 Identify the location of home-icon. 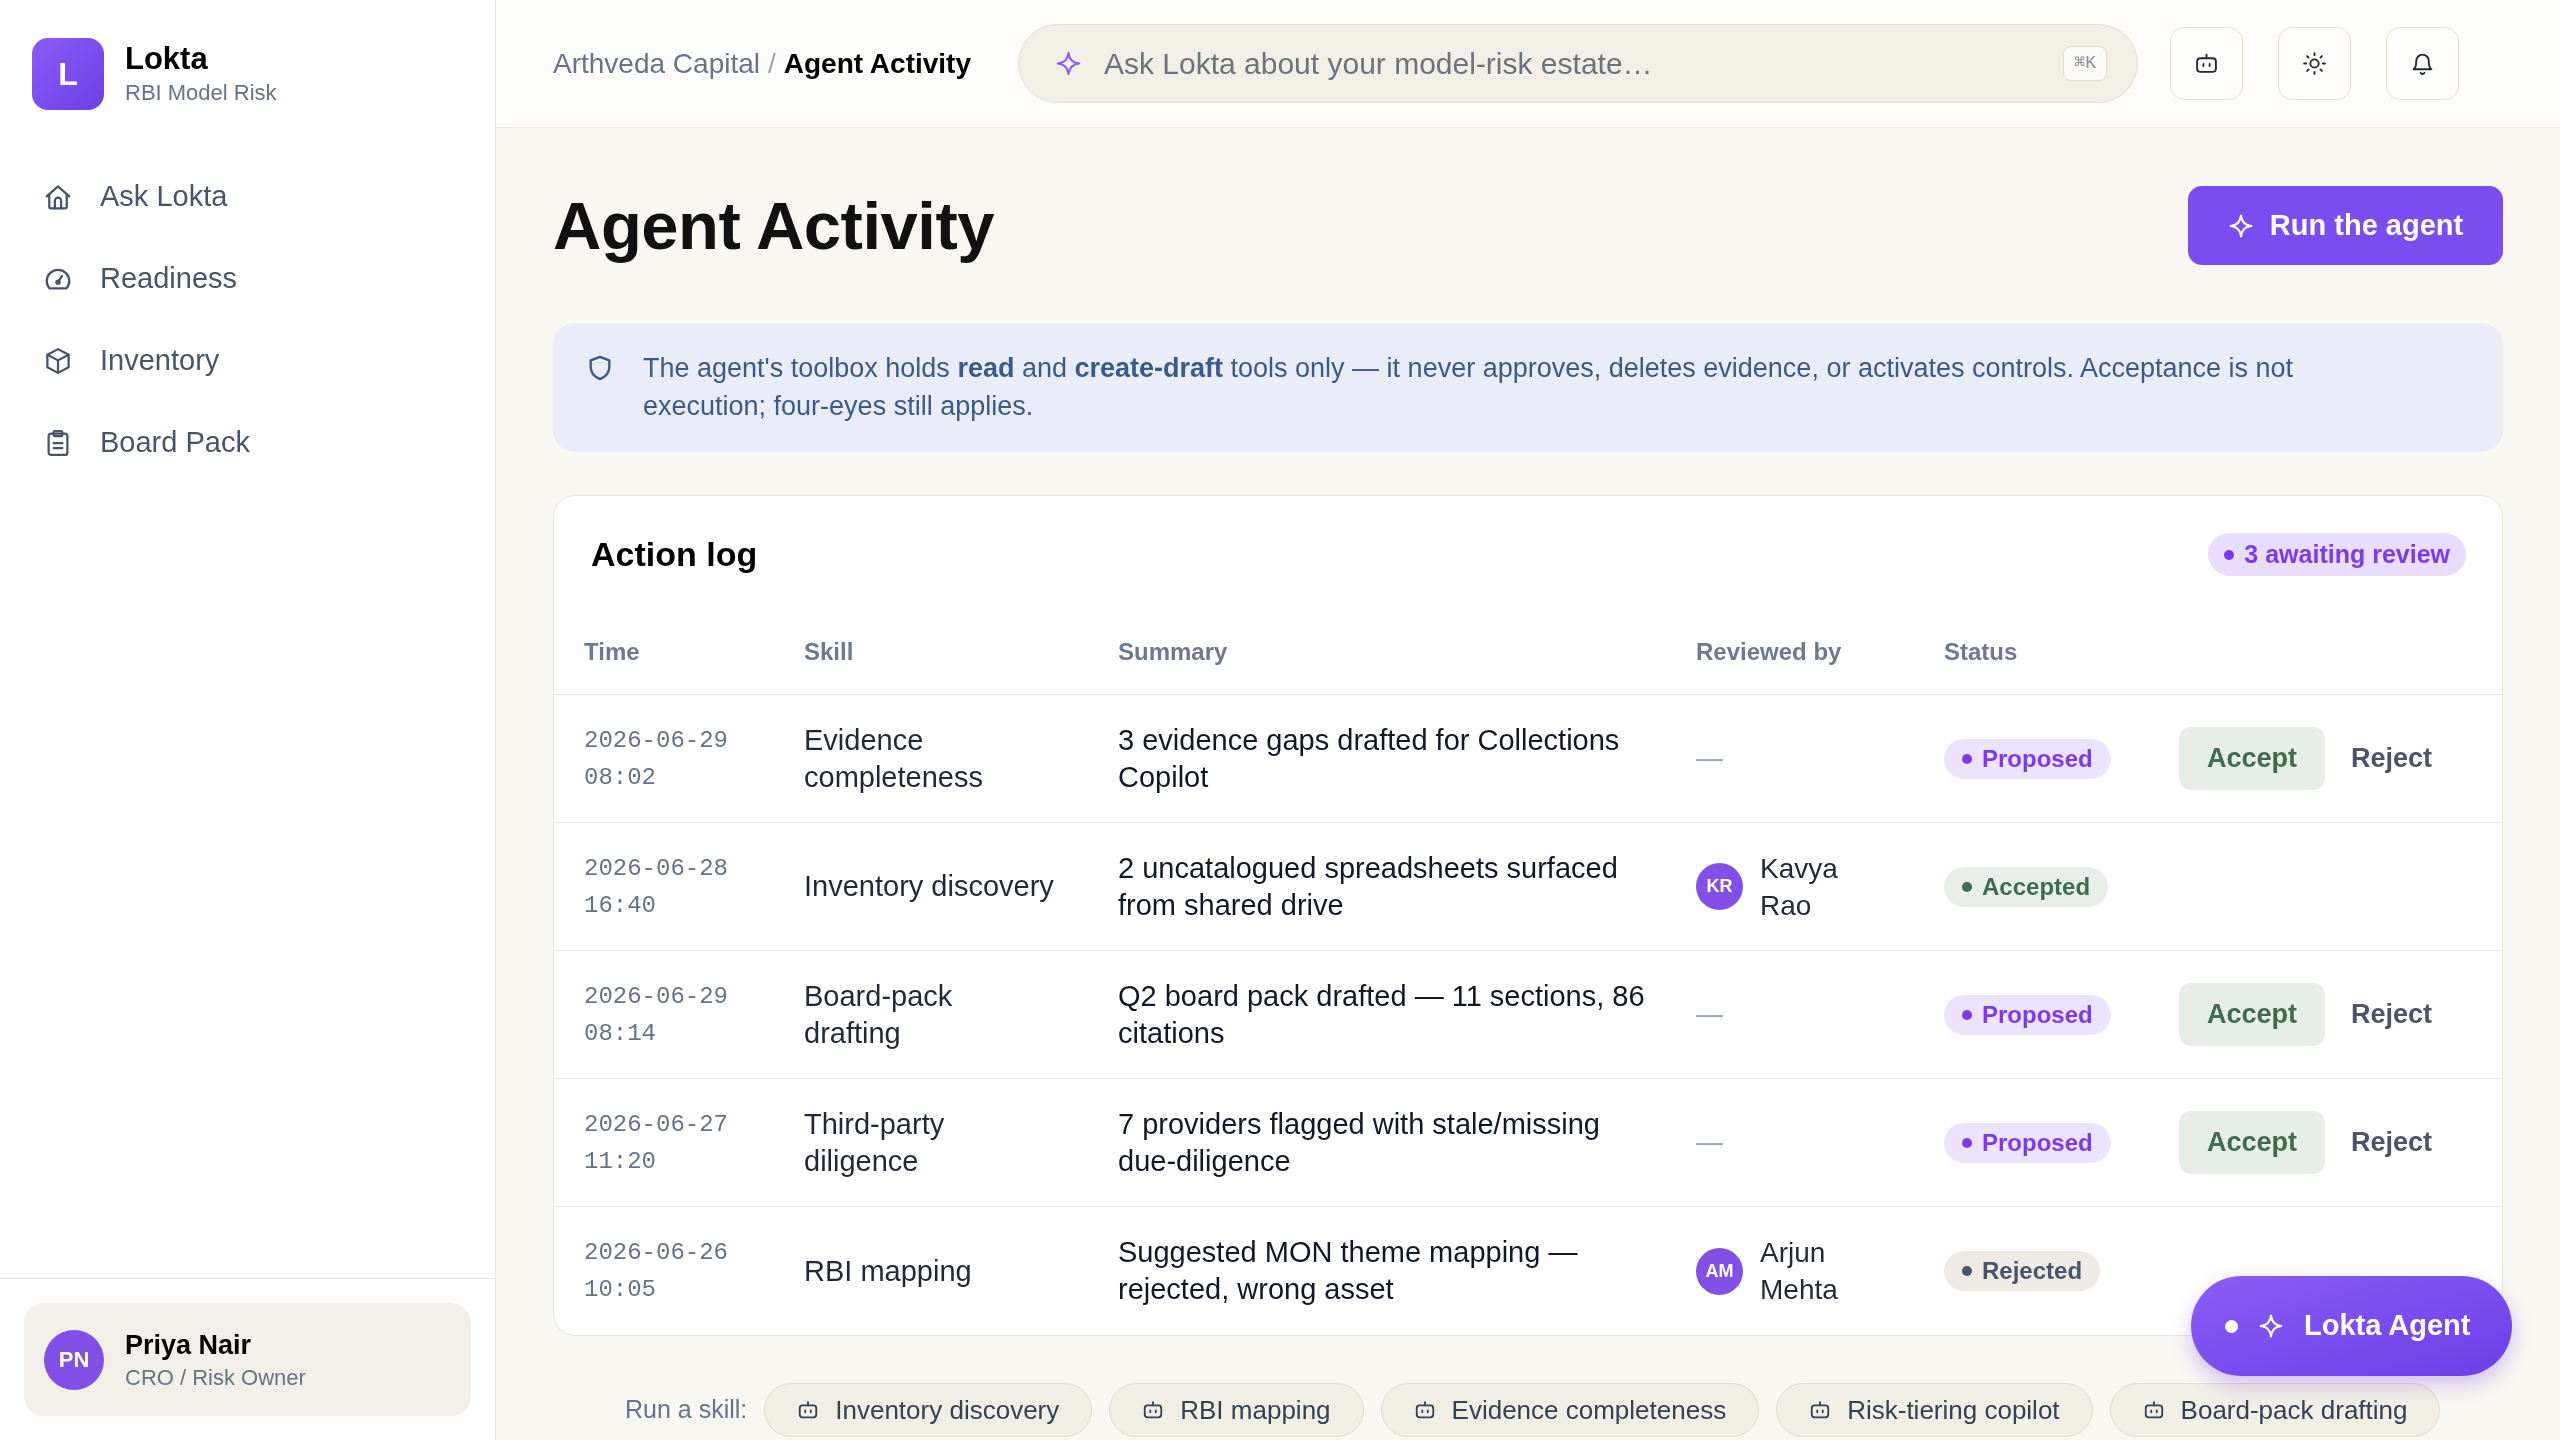
(58, 197).